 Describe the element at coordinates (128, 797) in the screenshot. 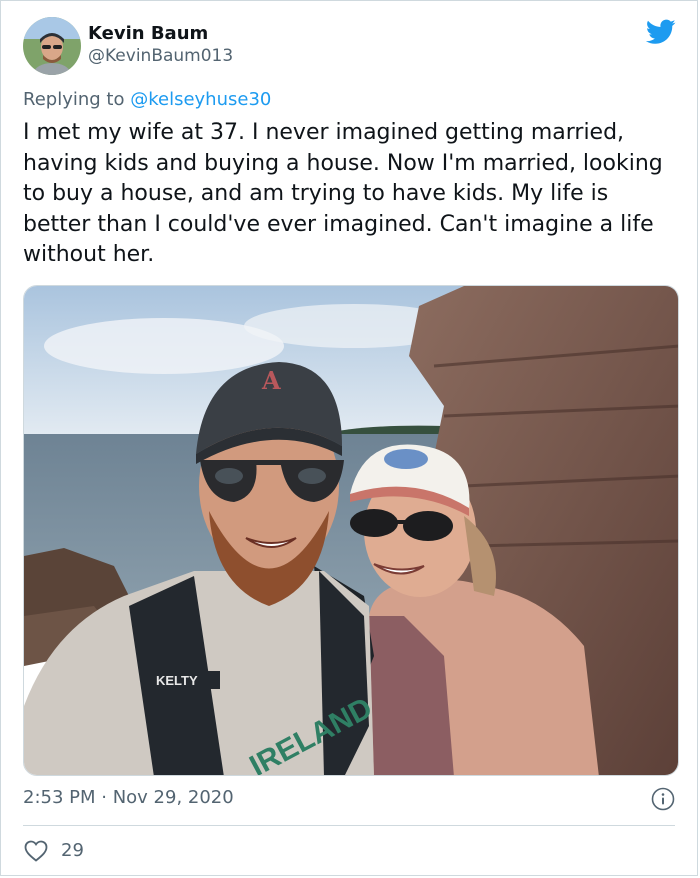

I see `tweet-timestamp: 2:53 PM · Nov 29, 2020` at that location.